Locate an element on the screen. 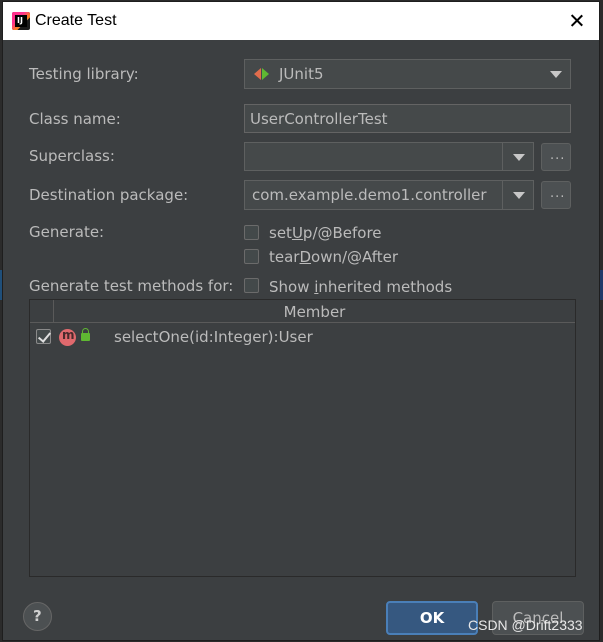 Image resolution: width=603 pixels, height=642 pixels. show-inherited-label: Show inherited methods is located at coordinates (360, 287).